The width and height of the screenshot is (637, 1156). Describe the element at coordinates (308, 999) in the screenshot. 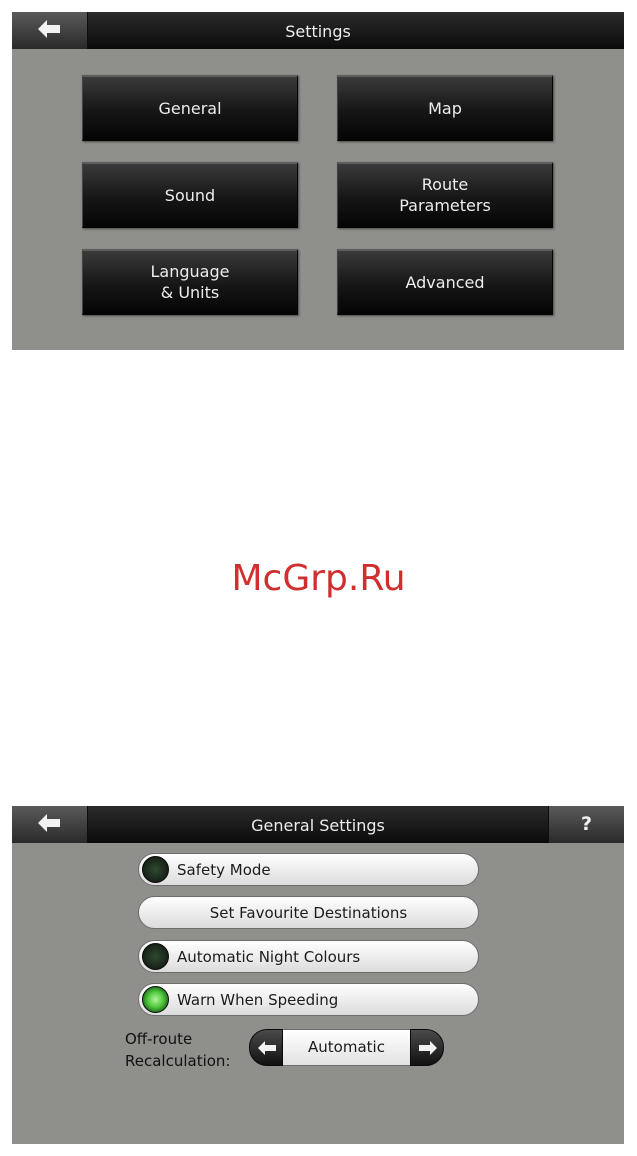

I see `warn-when-speeding-toggle: Warn When Speeding` at that location.